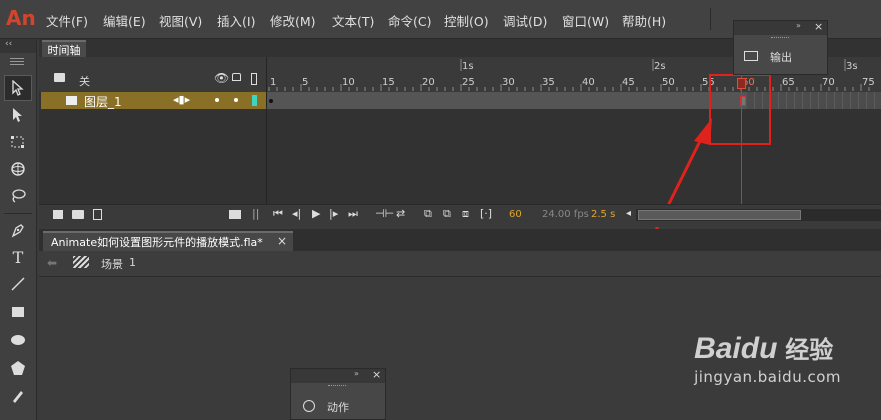 The height and width of the screenshot is (420, 881). Describe the element at coordinates (384, 213) in the screenshot. I see `center-frame-icon: ⊣⊢` at that location.